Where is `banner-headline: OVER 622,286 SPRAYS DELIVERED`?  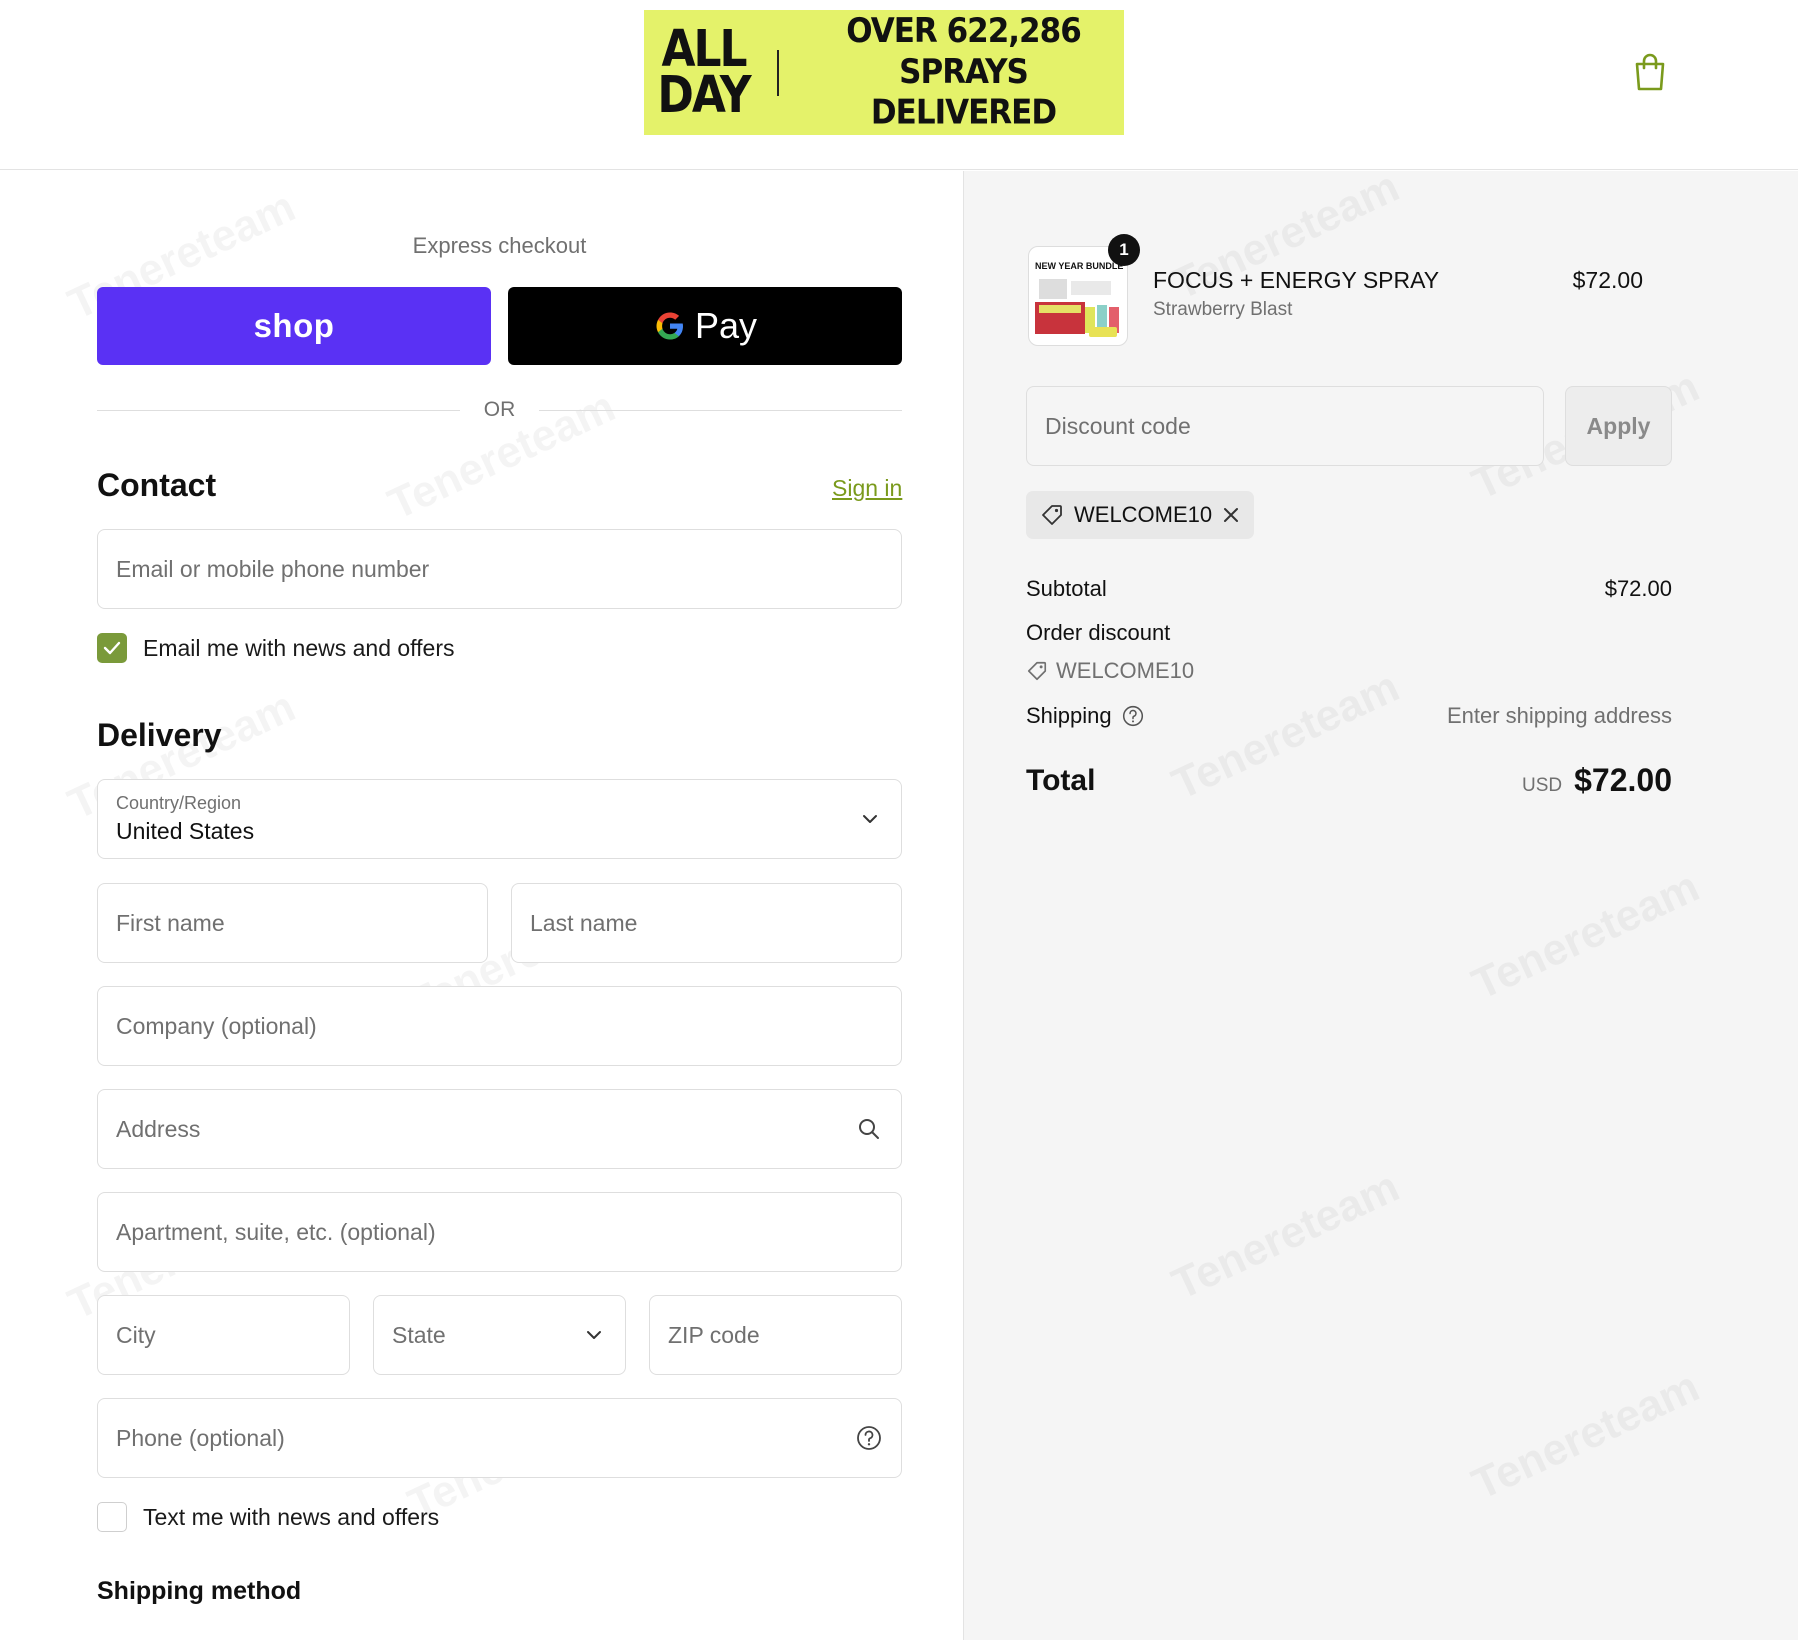 banner-headline: OVER 622,286 SPRAYS DELIVERED is located at coordinates (963, 72).